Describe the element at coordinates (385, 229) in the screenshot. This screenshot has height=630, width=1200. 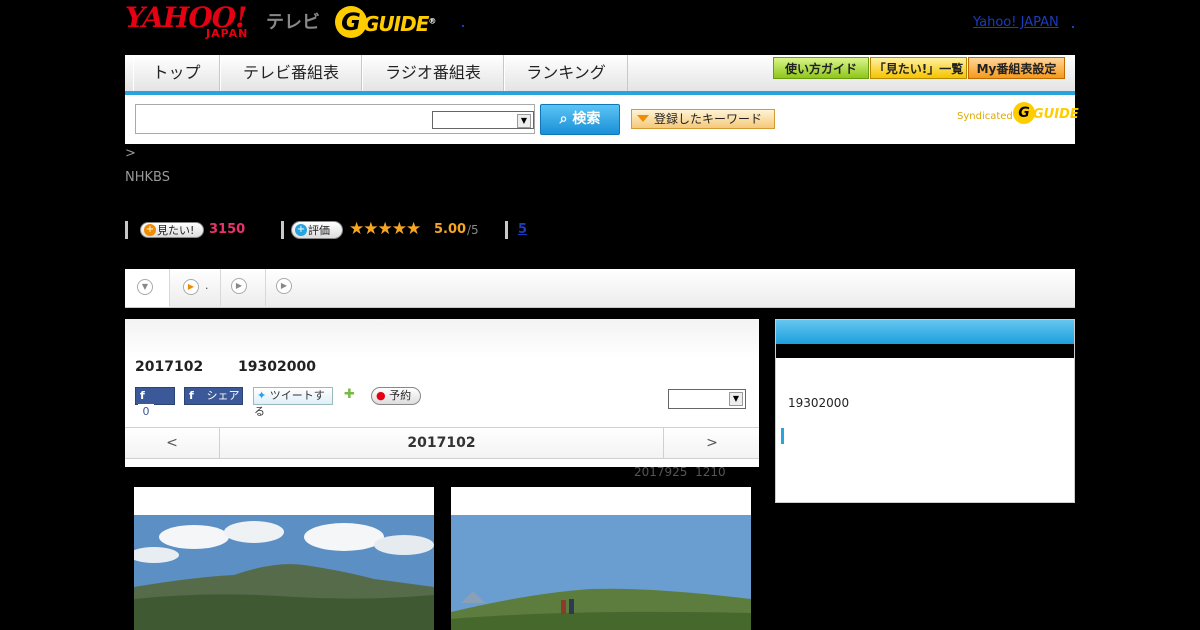
I see `rating-stars: ★★★★★` at that location.